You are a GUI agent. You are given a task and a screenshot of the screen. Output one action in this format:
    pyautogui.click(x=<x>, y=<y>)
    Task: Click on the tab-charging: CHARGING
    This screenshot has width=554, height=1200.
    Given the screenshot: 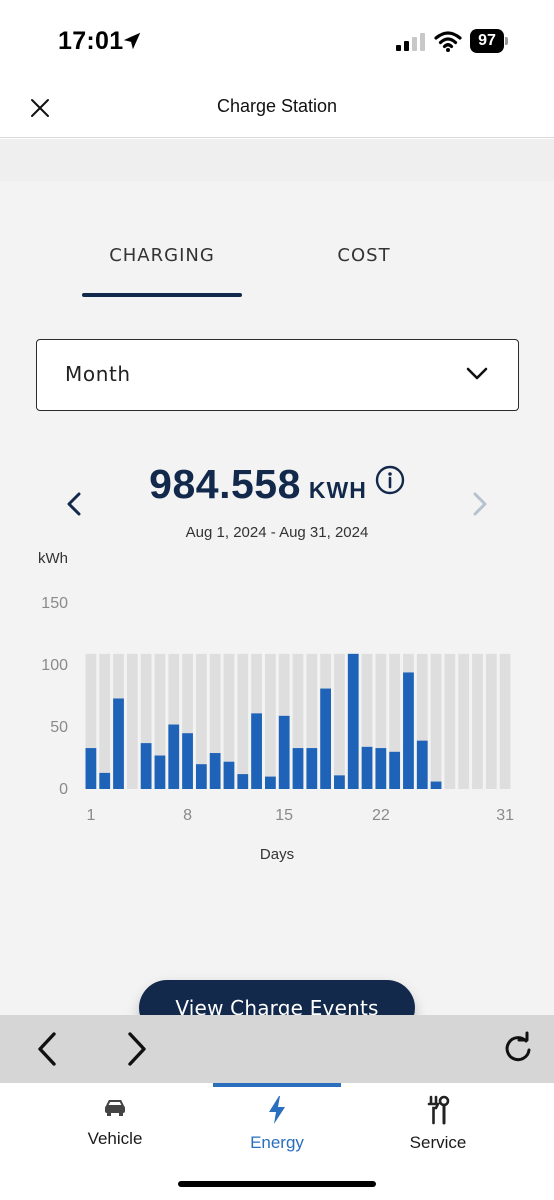 What is the action you would take?
    pyautogui.click(x=162, y=271)
    